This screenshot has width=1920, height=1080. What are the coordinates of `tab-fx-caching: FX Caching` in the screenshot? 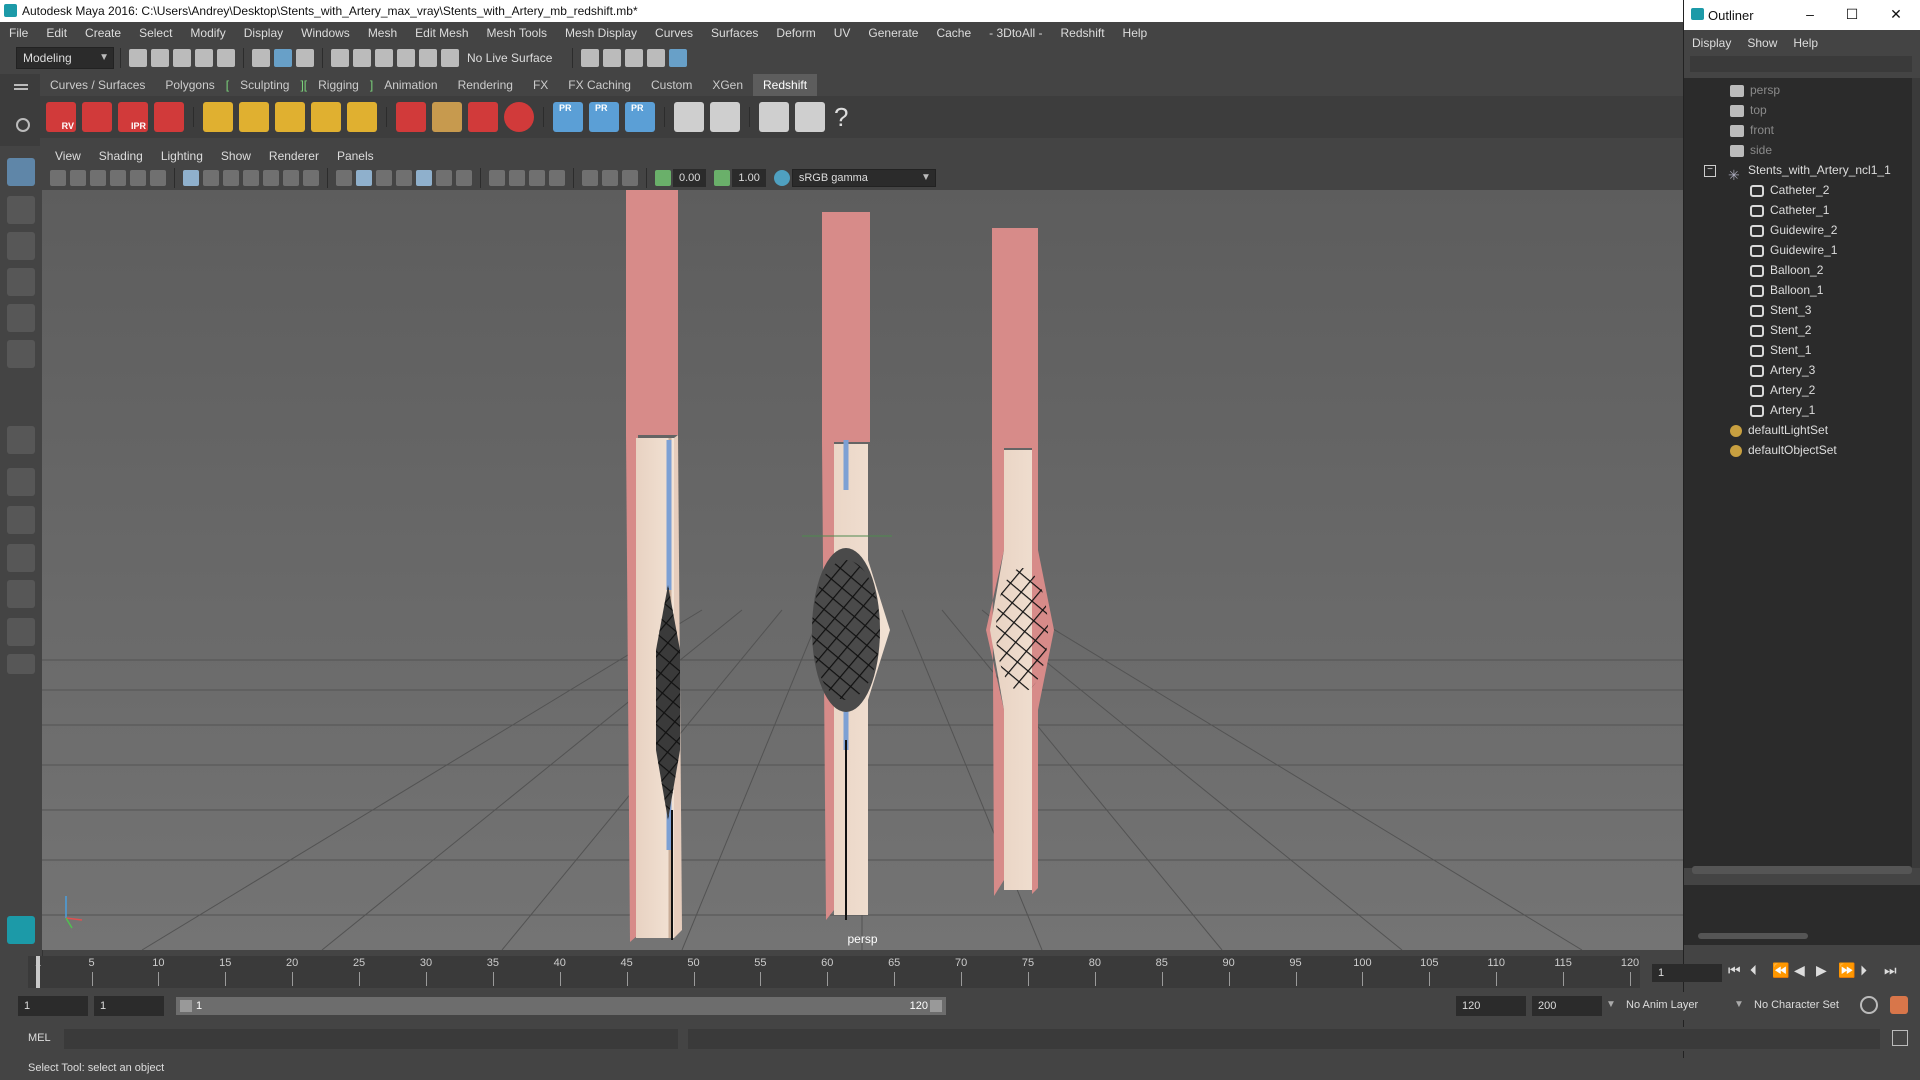 It's located at (599, 85).